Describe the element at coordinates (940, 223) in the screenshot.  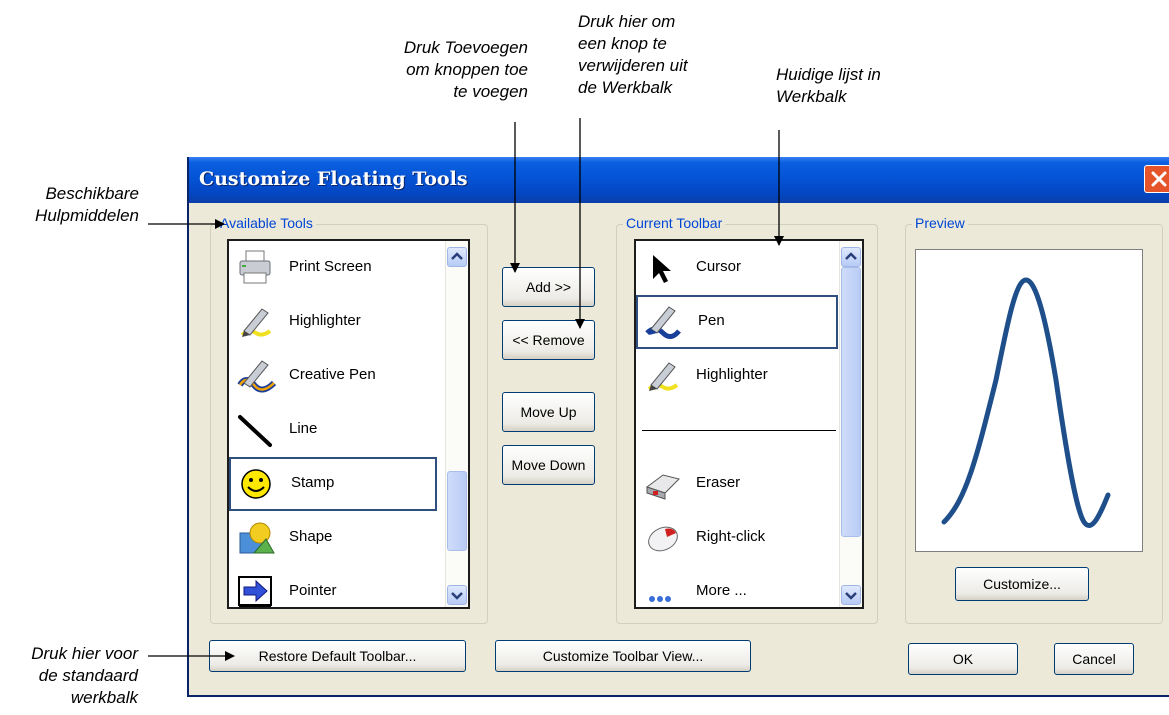
I see `preview-label: Preview` at that location.